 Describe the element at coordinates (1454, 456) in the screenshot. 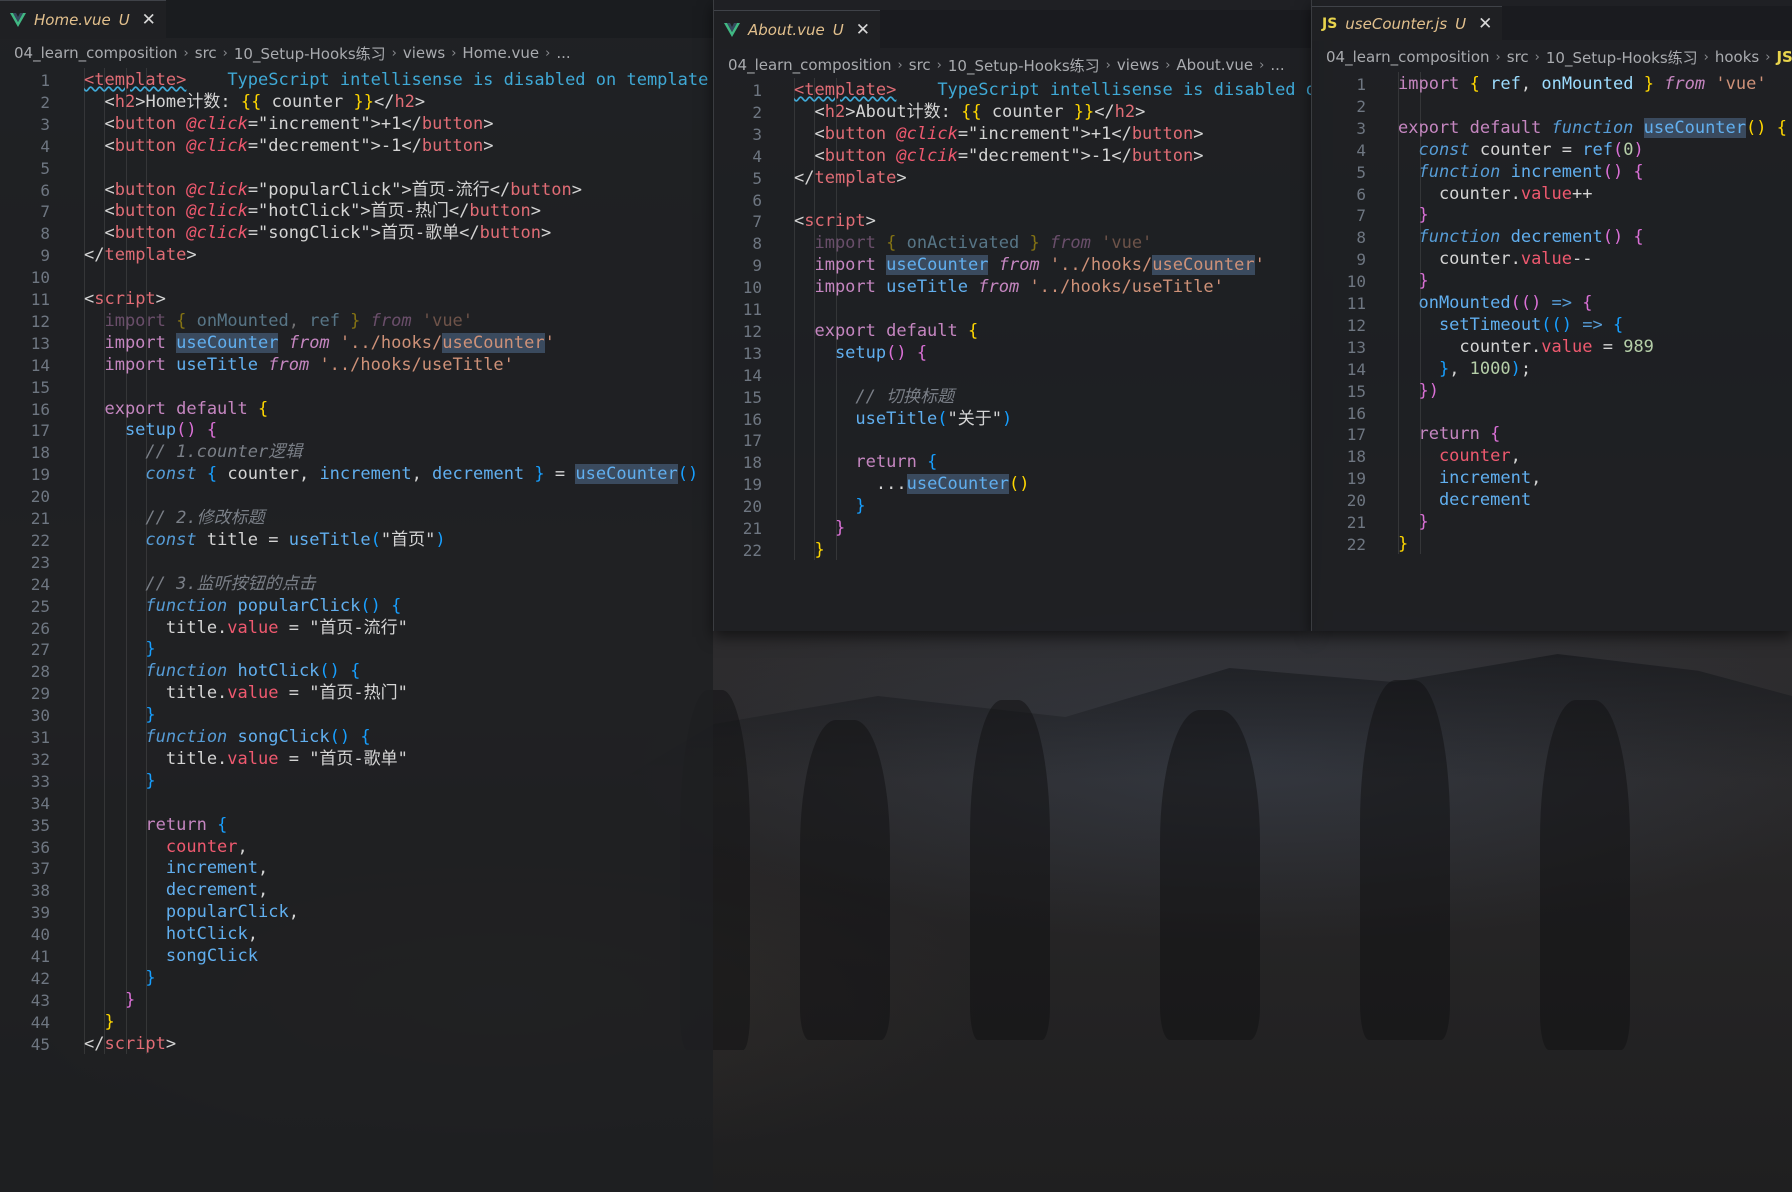

I see `code-token: counter` at that location.